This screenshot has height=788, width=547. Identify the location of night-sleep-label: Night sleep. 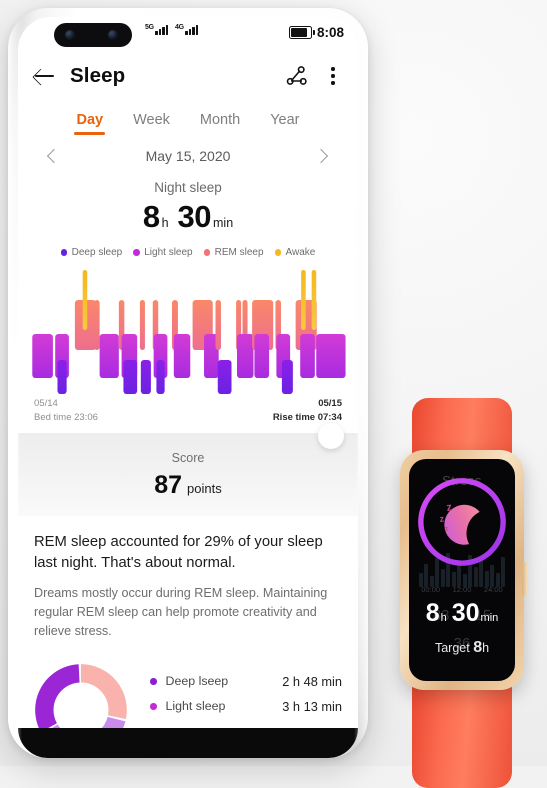
(188, 187).